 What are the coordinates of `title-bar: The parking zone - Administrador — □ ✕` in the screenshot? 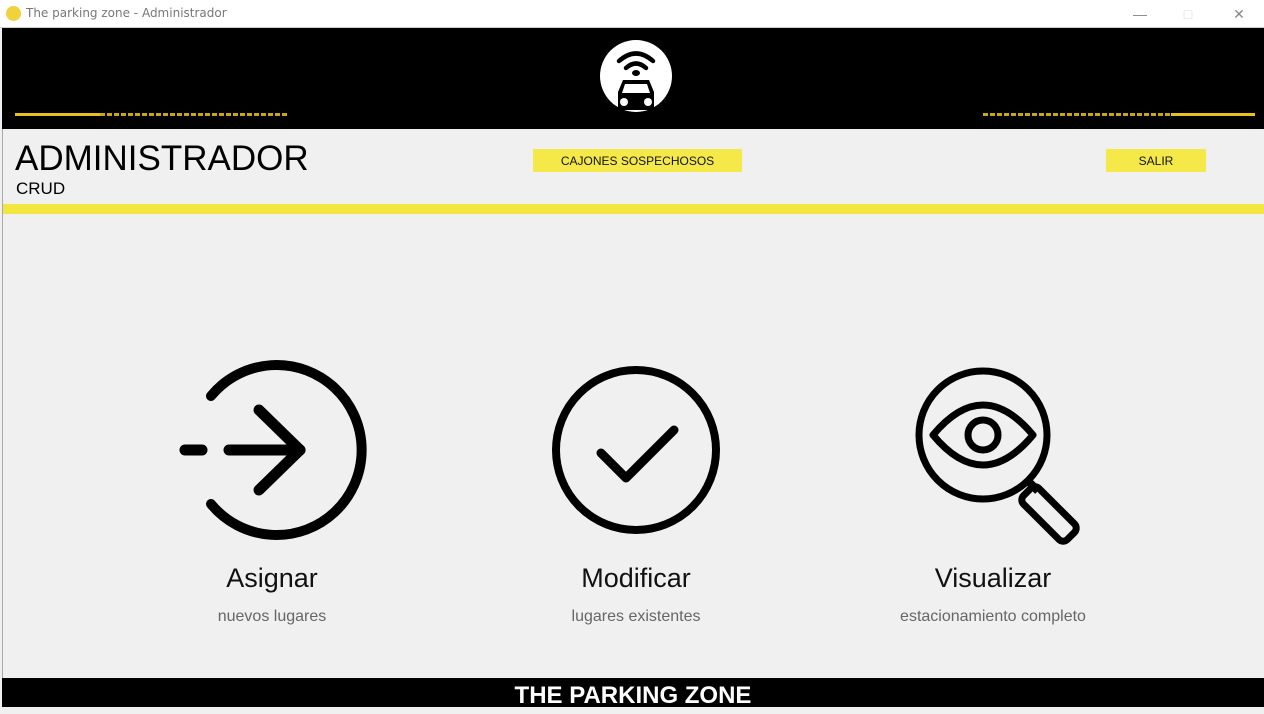 It's located at (632, 14).